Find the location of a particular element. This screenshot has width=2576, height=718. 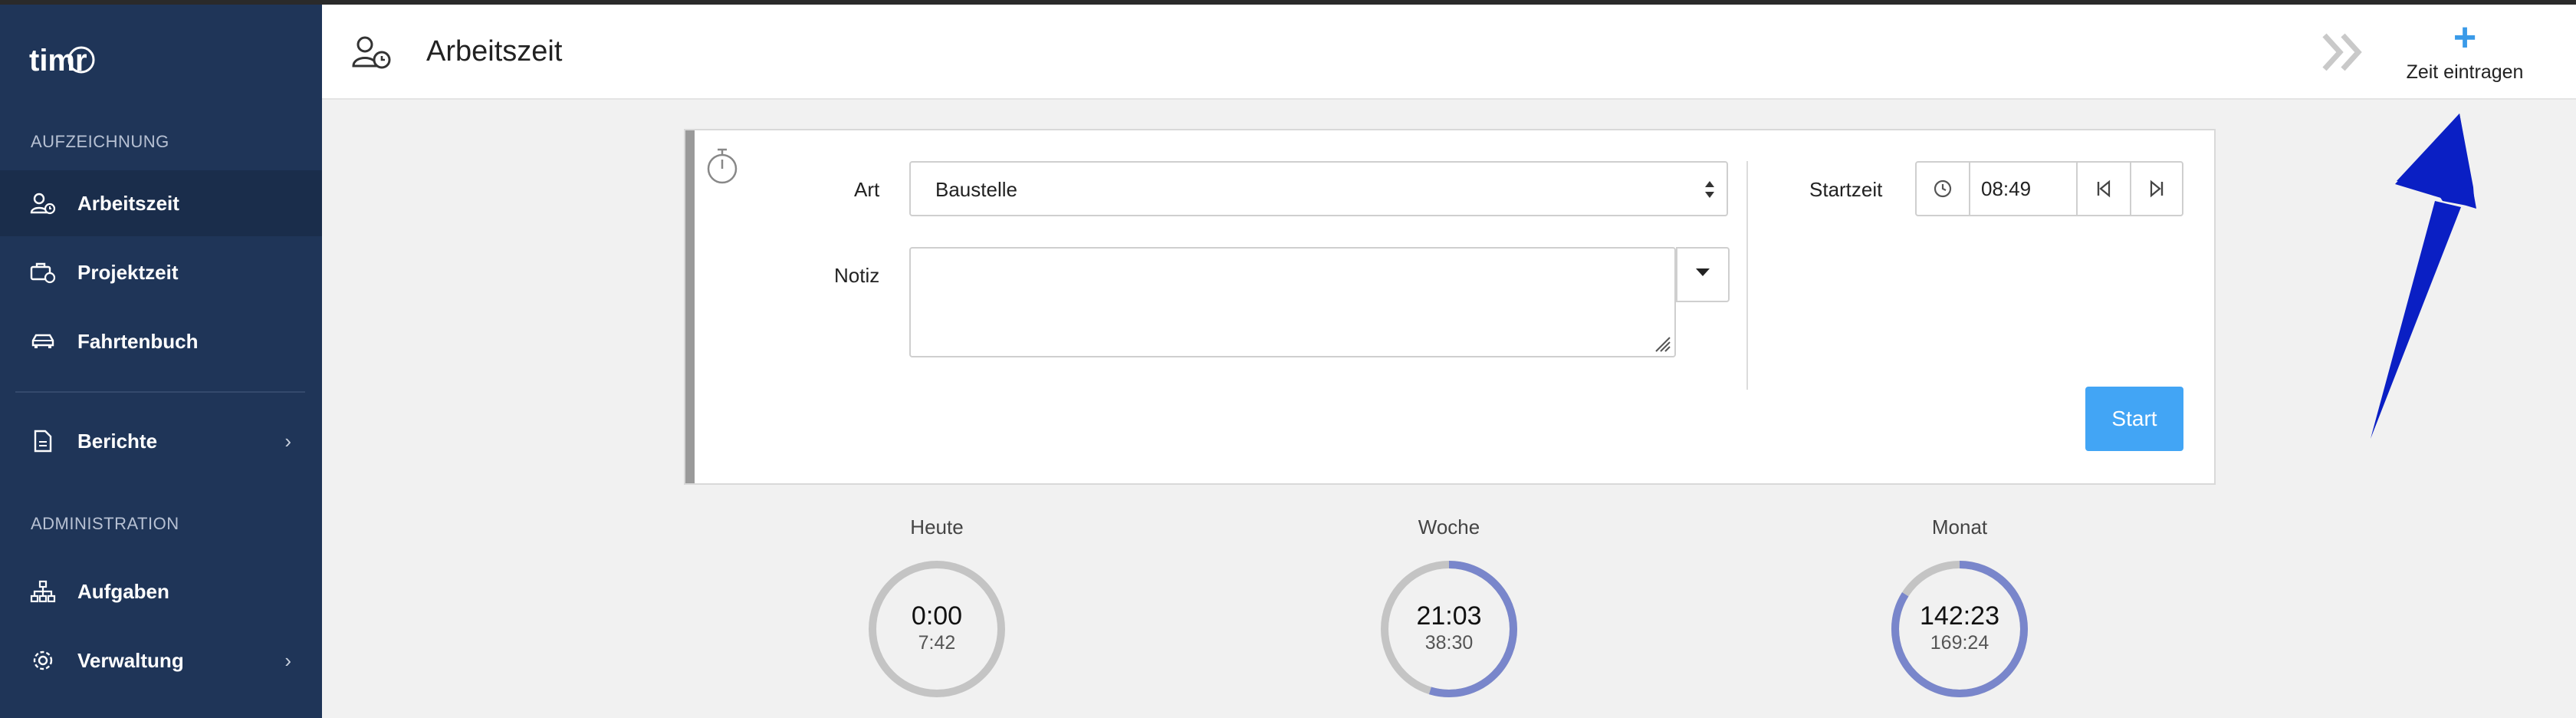

add-time-label: Zeit eintragen is located at coordinates (2465, 72).